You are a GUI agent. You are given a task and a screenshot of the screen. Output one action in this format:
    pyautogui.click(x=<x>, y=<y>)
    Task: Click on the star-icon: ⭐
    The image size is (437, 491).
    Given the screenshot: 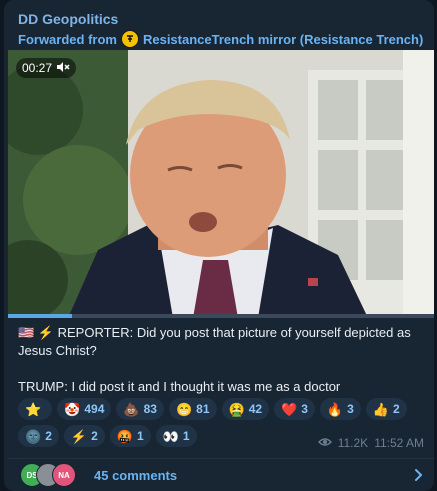 What is the action you would take?
    pyautogui.click(x=33, y=409)
    